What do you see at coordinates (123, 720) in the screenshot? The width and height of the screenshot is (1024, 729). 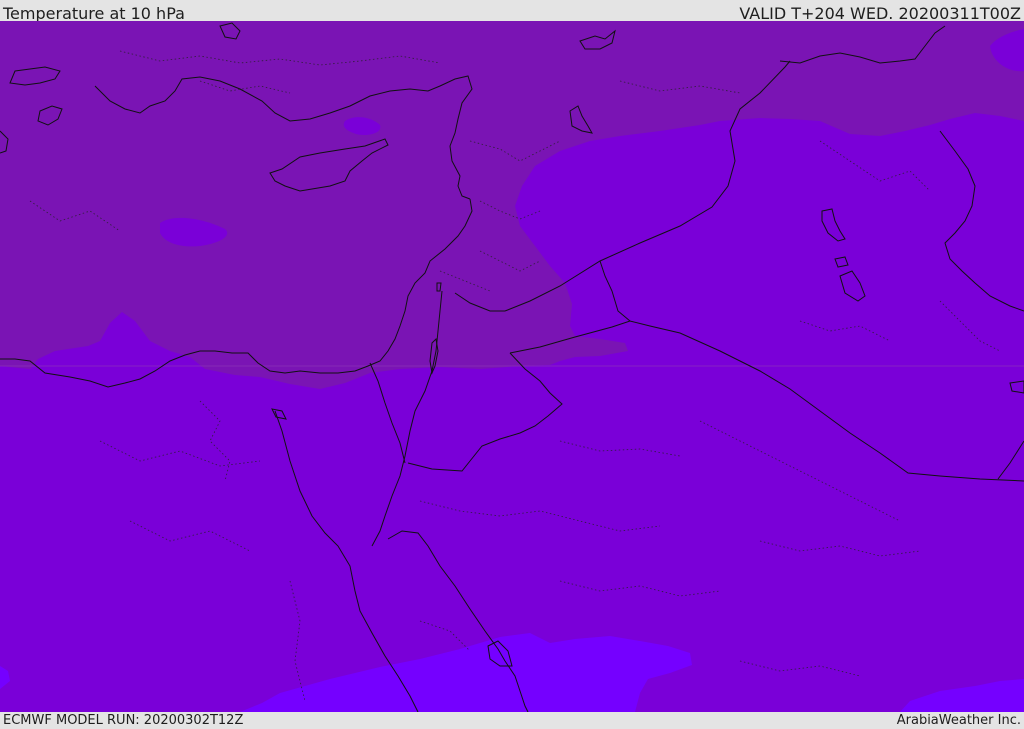 I see `model-run-label: ECMWF MODEL RUN: 20200302T12Z` at bounding box center [123, 720].